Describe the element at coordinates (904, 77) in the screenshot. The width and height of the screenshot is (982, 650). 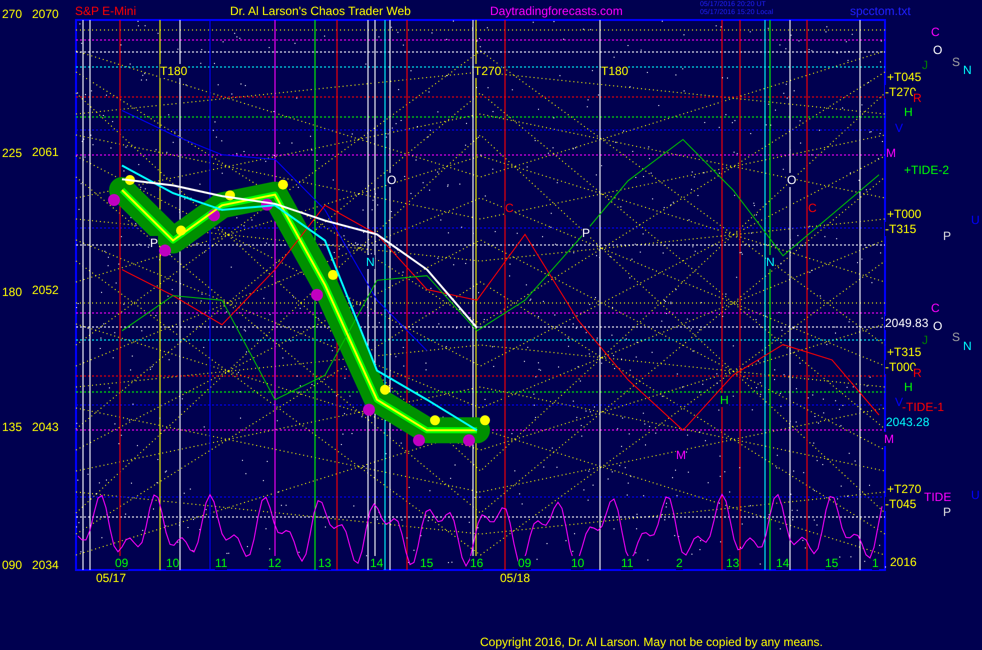
I see `level-label: +T045` at that location.